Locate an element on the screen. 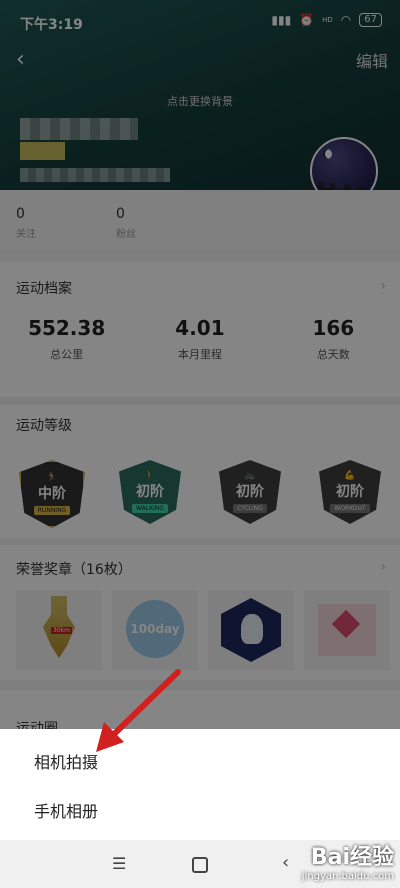 The height and width of the screenshot is (888, 400). camera-capture-option: 相机拍摄 is located at coordinates (66, 761).